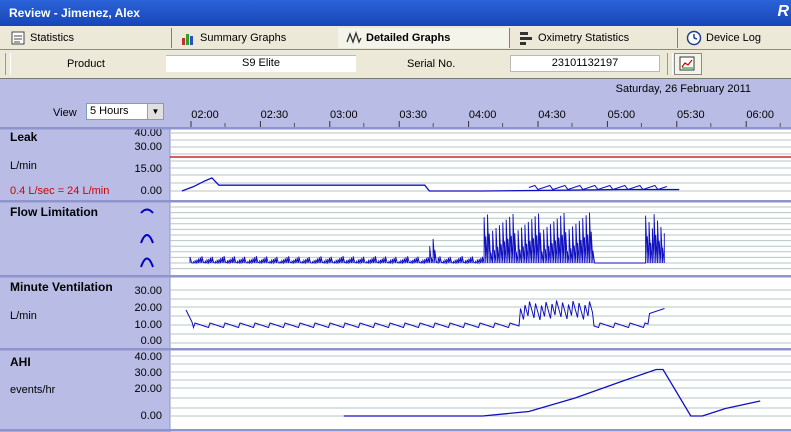 This screenshot has width=791, height=432. What do you see at coordinates (344, 115) in the screenshot?
I see `time-tick-label: 03:00` at bounding box center [344, 115].